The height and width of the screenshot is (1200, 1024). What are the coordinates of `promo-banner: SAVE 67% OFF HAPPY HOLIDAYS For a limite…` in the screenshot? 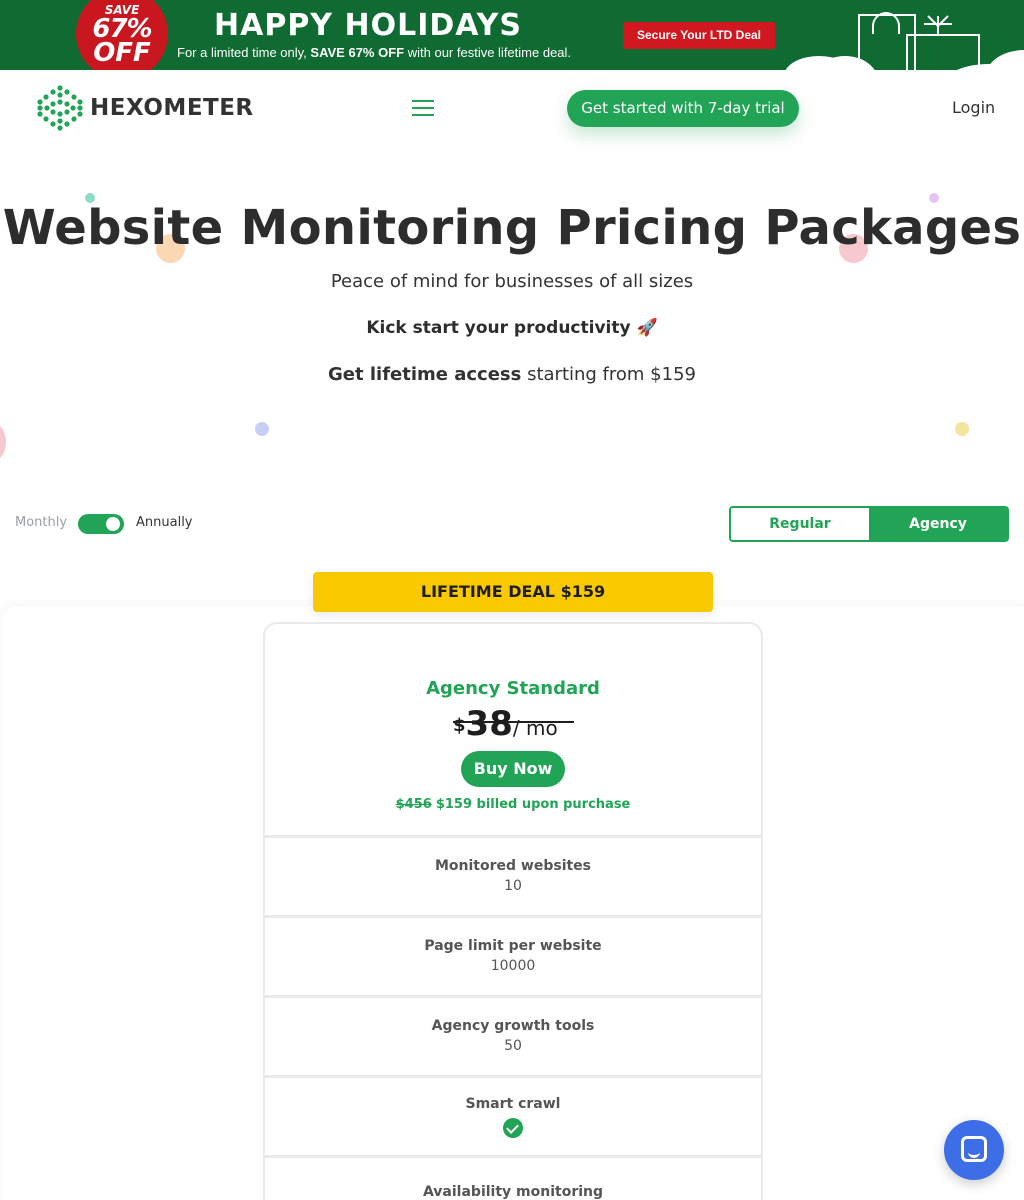 It's located at (512, 35).